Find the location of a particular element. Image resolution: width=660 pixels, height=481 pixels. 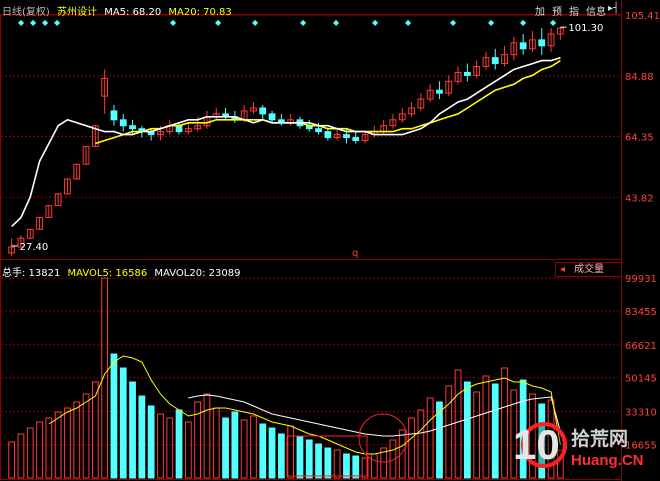

info-button: 信息 is located at coordinates (596, 10).